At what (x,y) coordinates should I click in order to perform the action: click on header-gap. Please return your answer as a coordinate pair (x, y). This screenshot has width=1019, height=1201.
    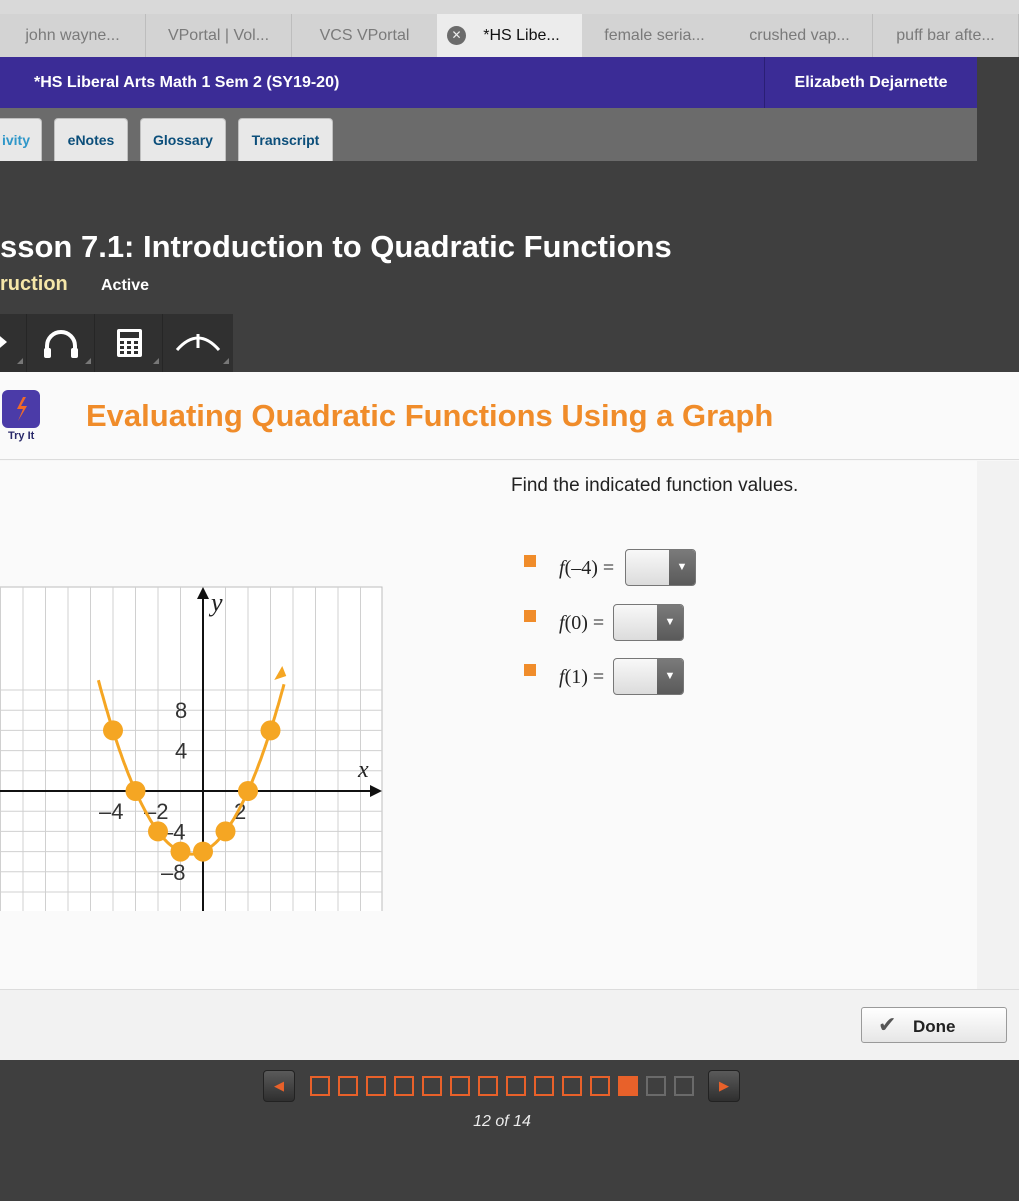
    Looking at the image, I should click on (998, 109).